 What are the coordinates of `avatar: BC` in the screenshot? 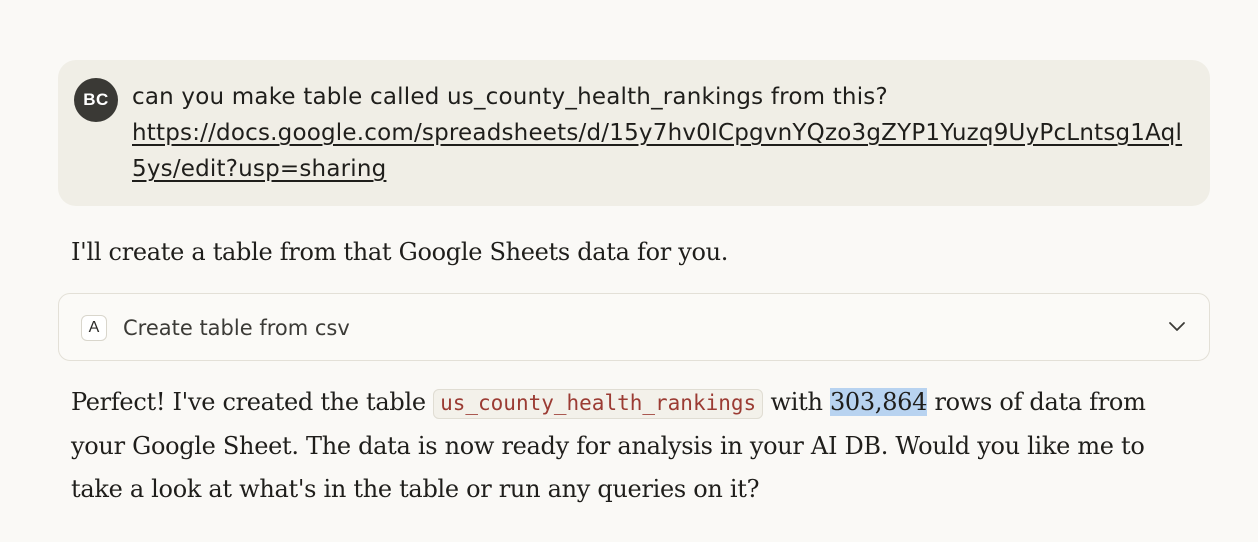 It's located at (96, 100).